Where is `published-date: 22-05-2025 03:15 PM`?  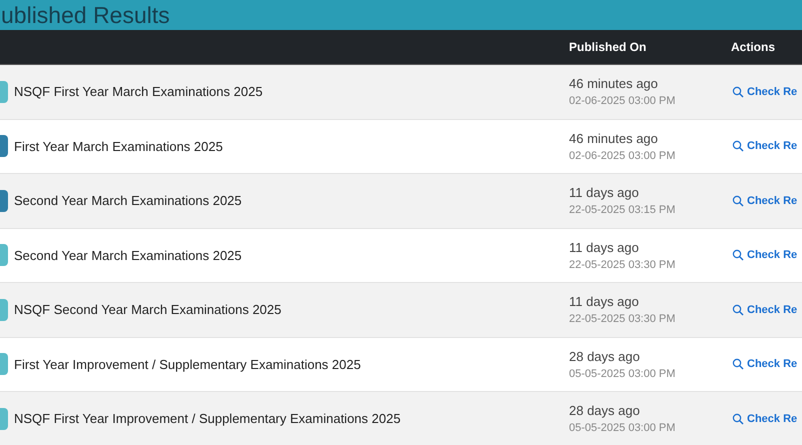 published-date: 22-05-2025 03:15 PM is located at coordinates (622, 210).